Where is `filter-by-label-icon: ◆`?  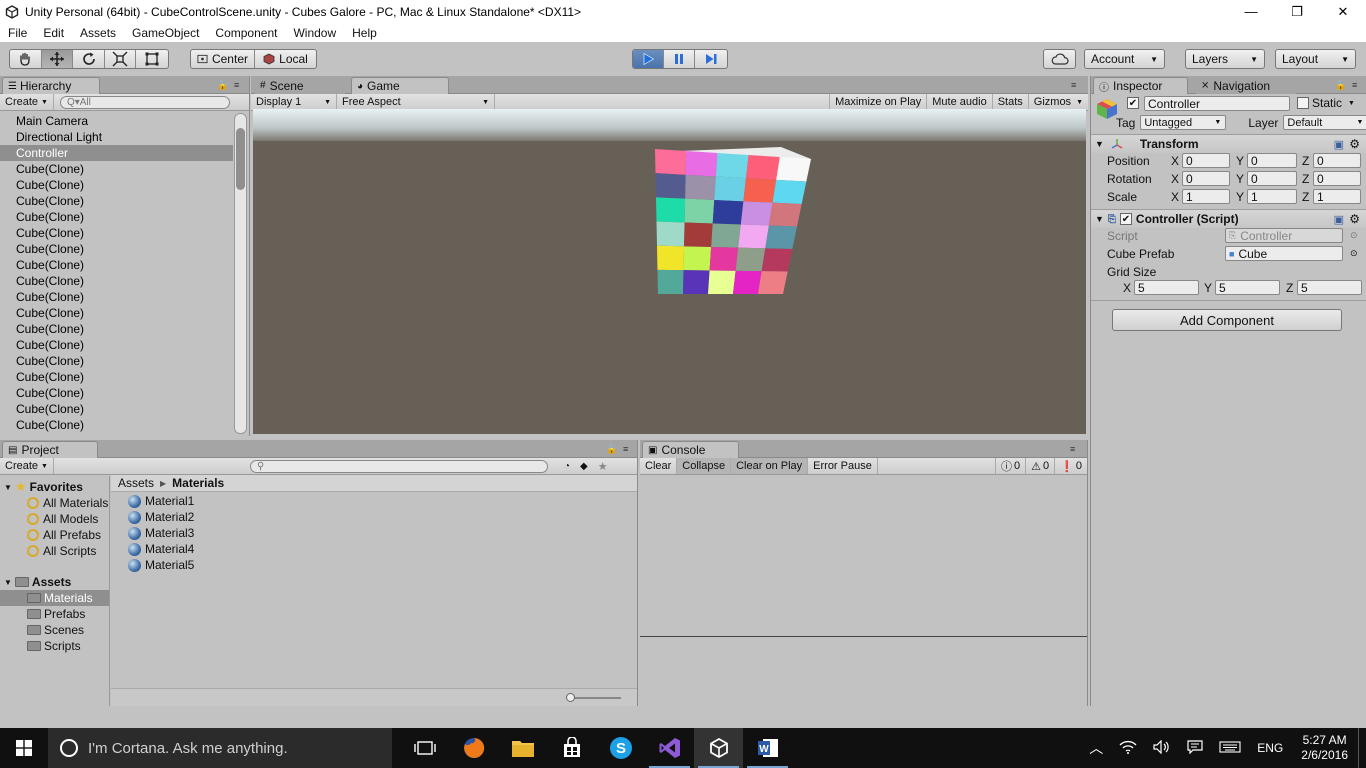 filter-by-label-icon: ◆ is located at coordinates (584, 466).